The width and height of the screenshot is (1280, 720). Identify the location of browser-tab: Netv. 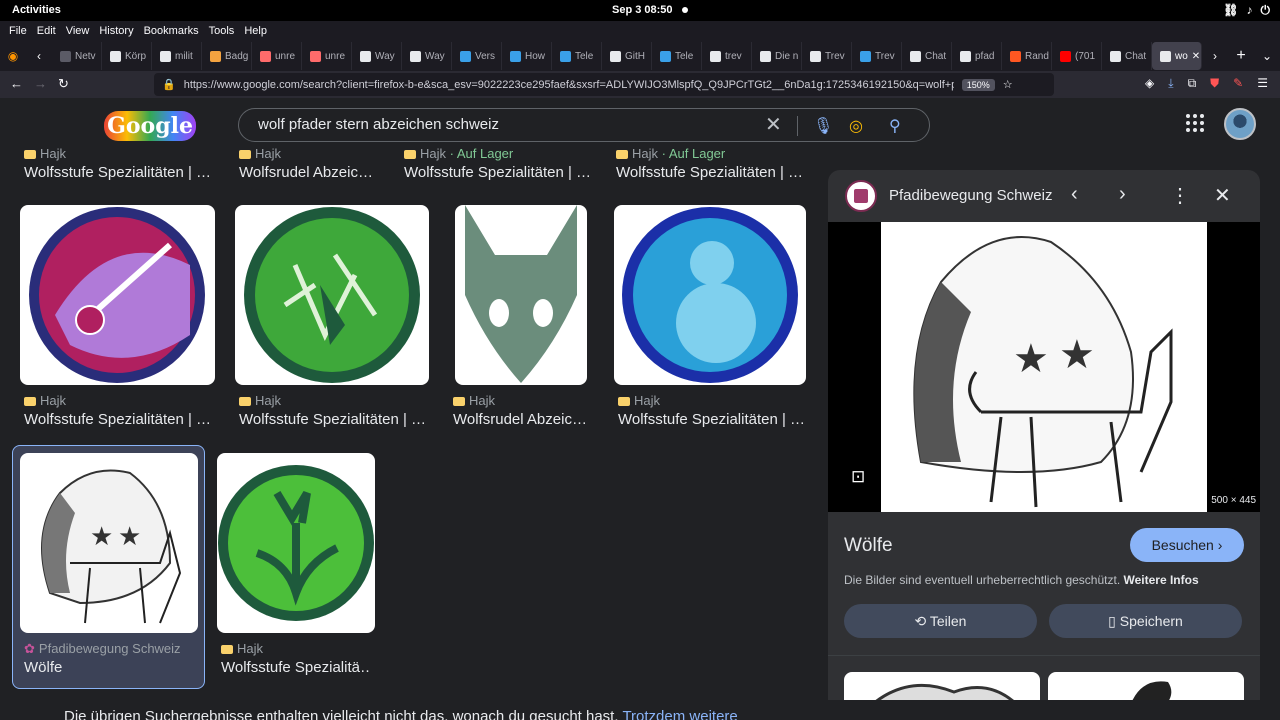
(77, 56).